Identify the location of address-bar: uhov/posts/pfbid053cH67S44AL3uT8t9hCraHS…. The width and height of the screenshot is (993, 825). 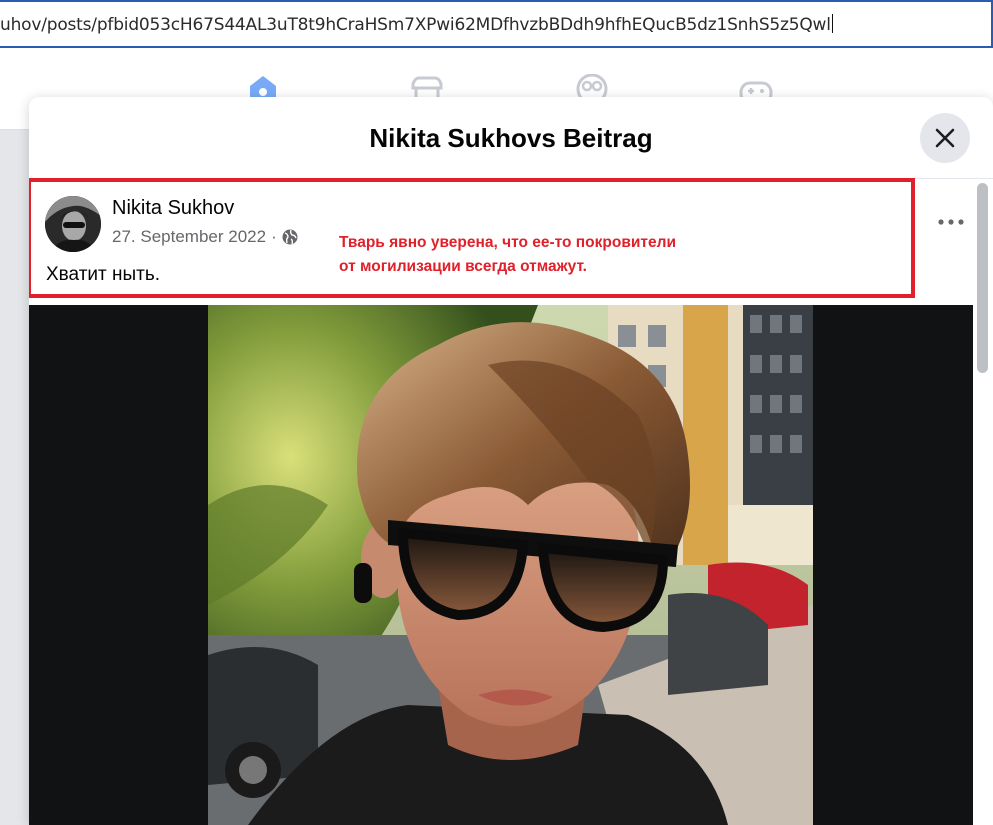
(496, 24).